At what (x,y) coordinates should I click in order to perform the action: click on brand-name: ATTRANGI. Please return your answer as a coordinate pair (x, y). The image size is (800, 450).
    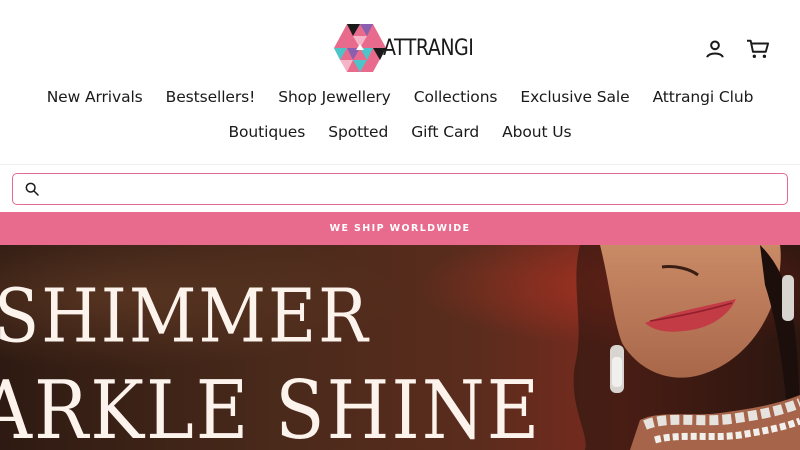
    Looking at the image, I should click on (428, 48).